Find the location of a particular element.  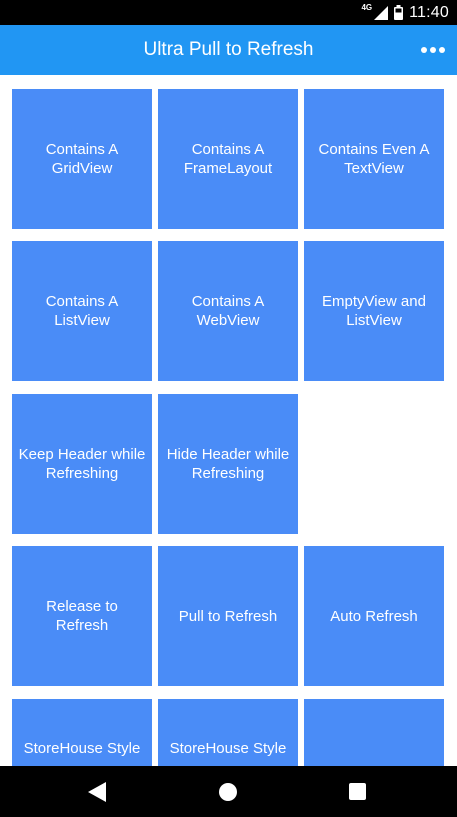

status-bar: 4G 11:40 is located at coordinates (228, 12).